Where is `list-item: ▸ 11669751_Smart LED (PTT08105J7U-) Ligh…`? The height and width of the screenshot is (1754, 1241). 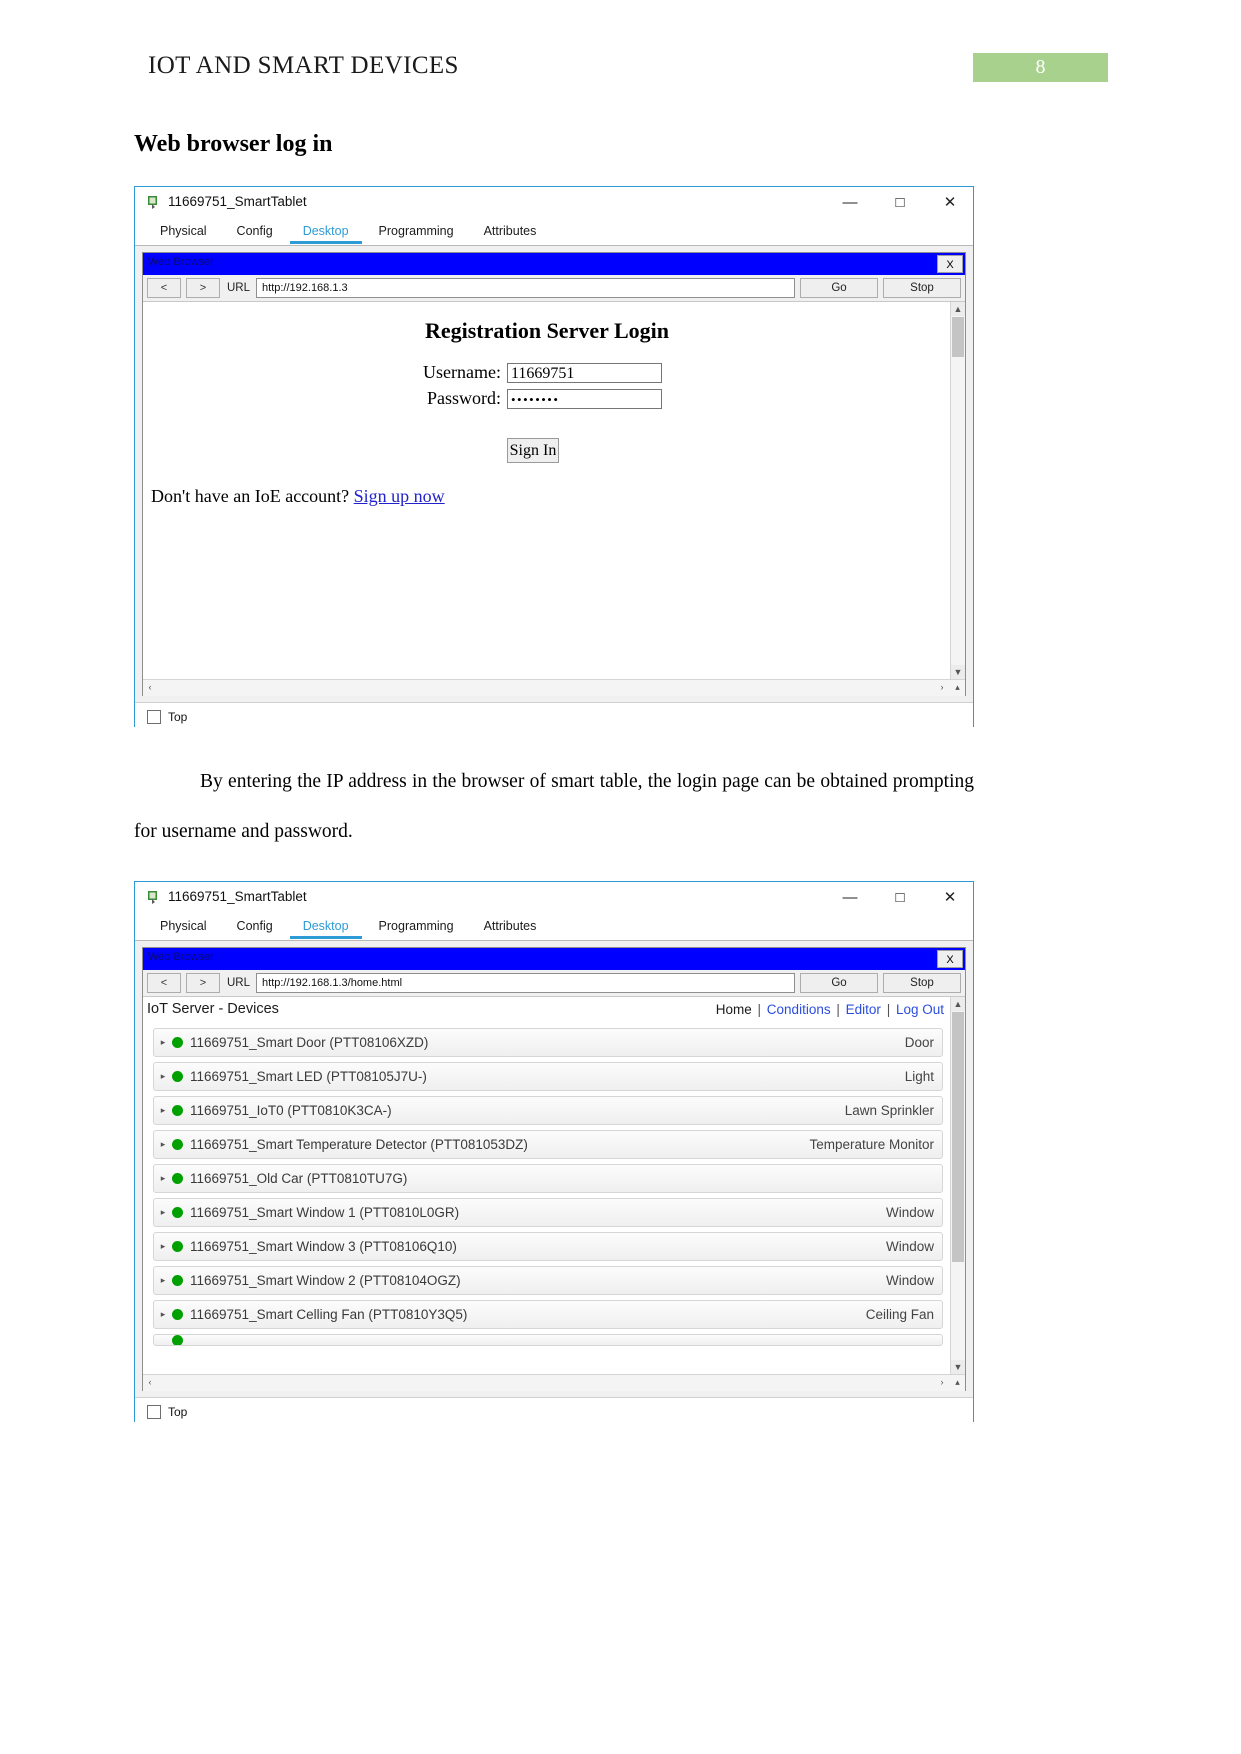 list-item: ▸ 11669751_Smart LED (PTT08105J7U-) Ligh… is located at coordinates (548, 1076).